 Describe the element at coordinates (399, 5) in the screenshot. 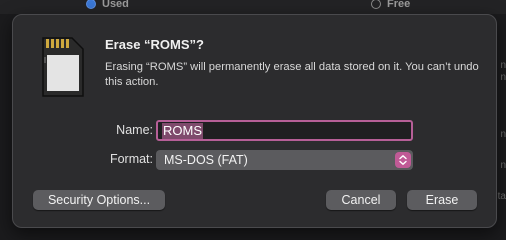

I see `legend-free-label: Free` at that location.